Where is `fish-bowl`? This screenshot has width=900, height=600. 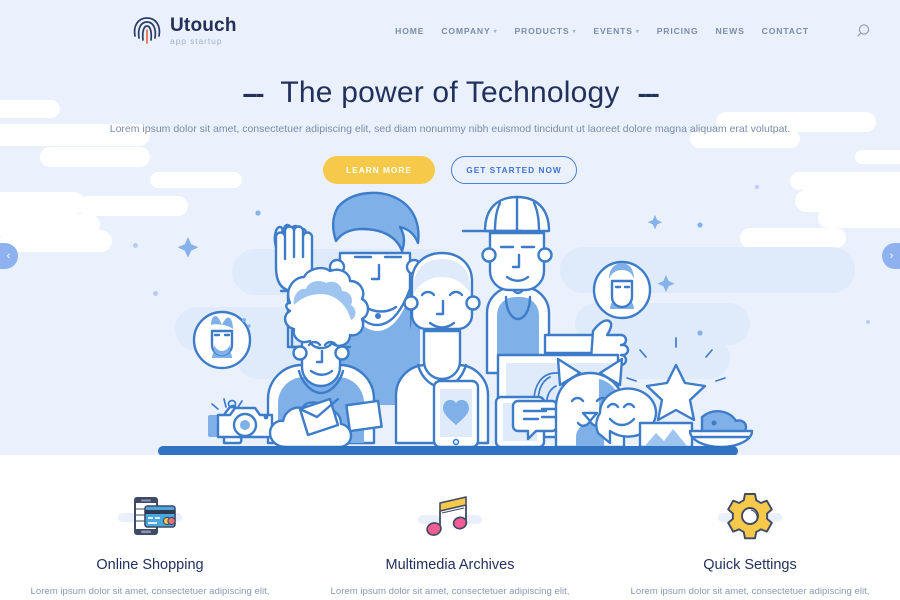 fish-bowl is located at coordinates (721, 429).